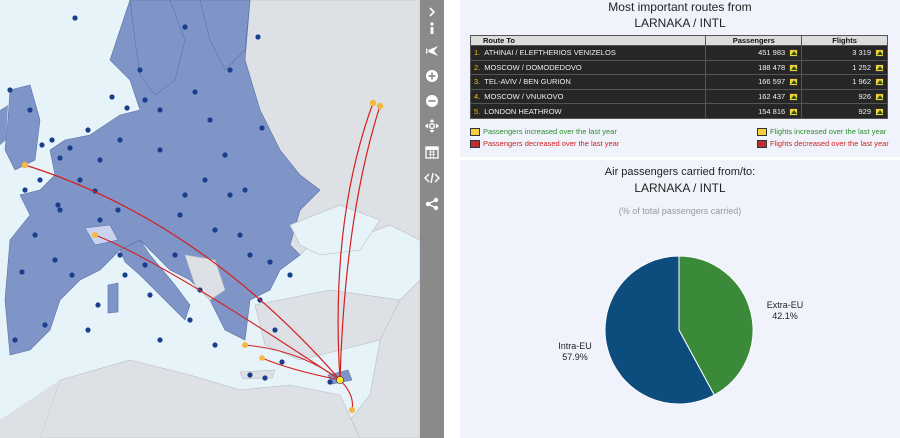 Image resolution: width=900 pixels, height=438 pixels. Describe the element at coordinates (432, 126) in the screenshot. I see `pan-icon` at that location.